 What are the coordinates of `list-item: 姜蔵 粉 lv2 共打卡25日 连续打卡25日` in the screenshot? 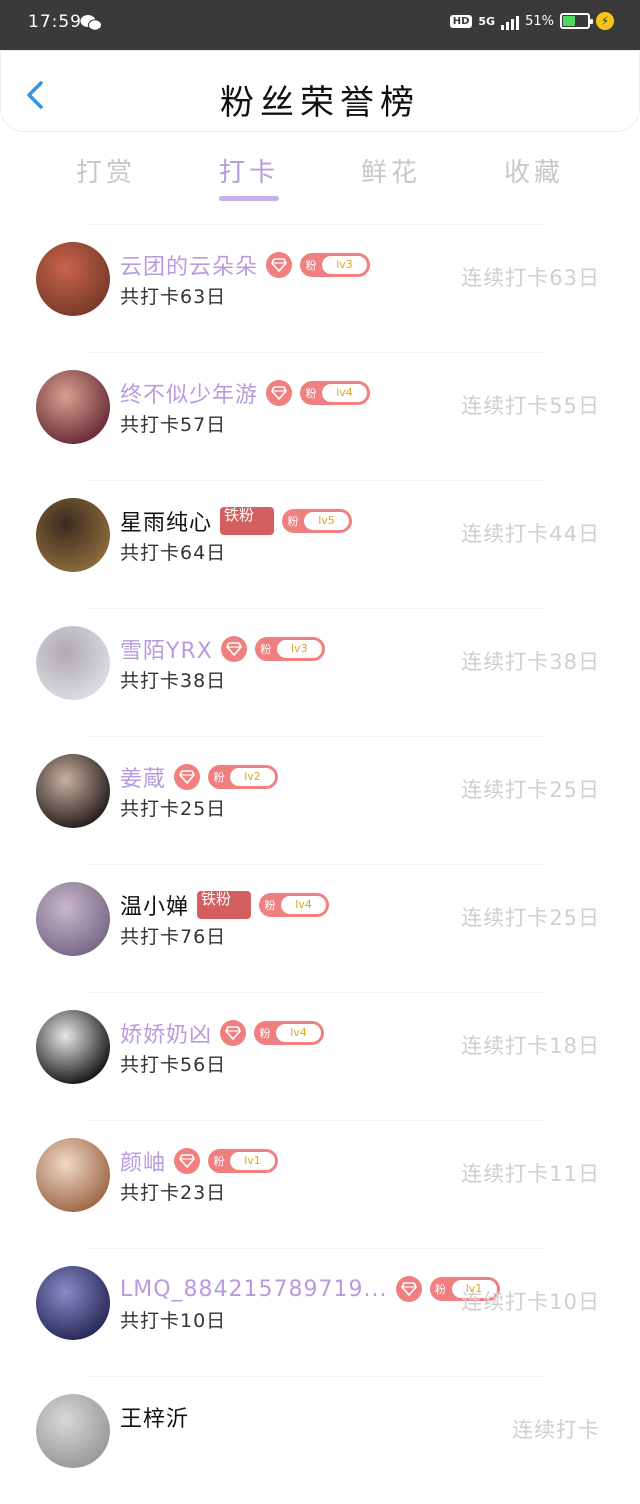 It's located at (320, 800).